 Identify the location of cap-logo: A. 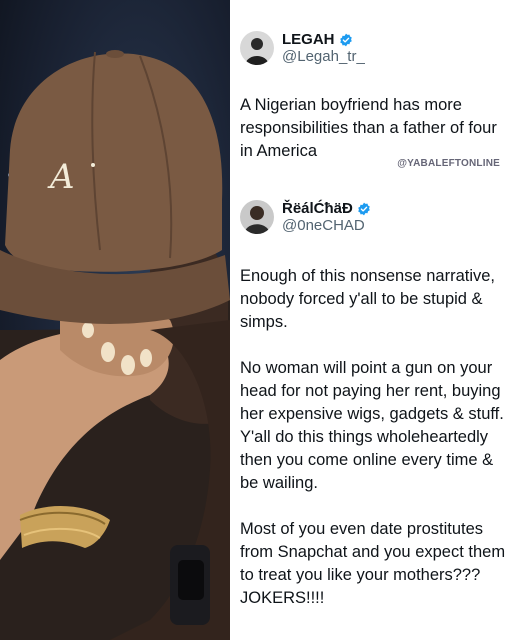
(61, 177).